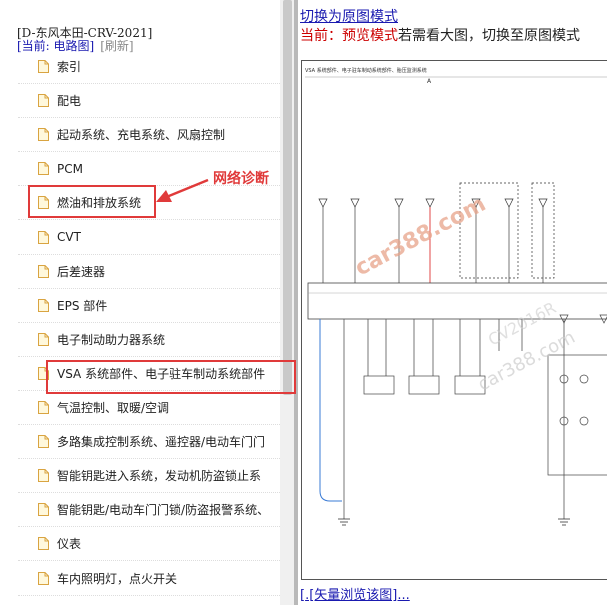 The image size is (607, 605). What do you see at coordinates (366, 70) in the screenshot?
I see `diagram-title: VSA 系统部件、电子驻车制动系统部件、胎压监测系统` at bounding box center [366, 70].